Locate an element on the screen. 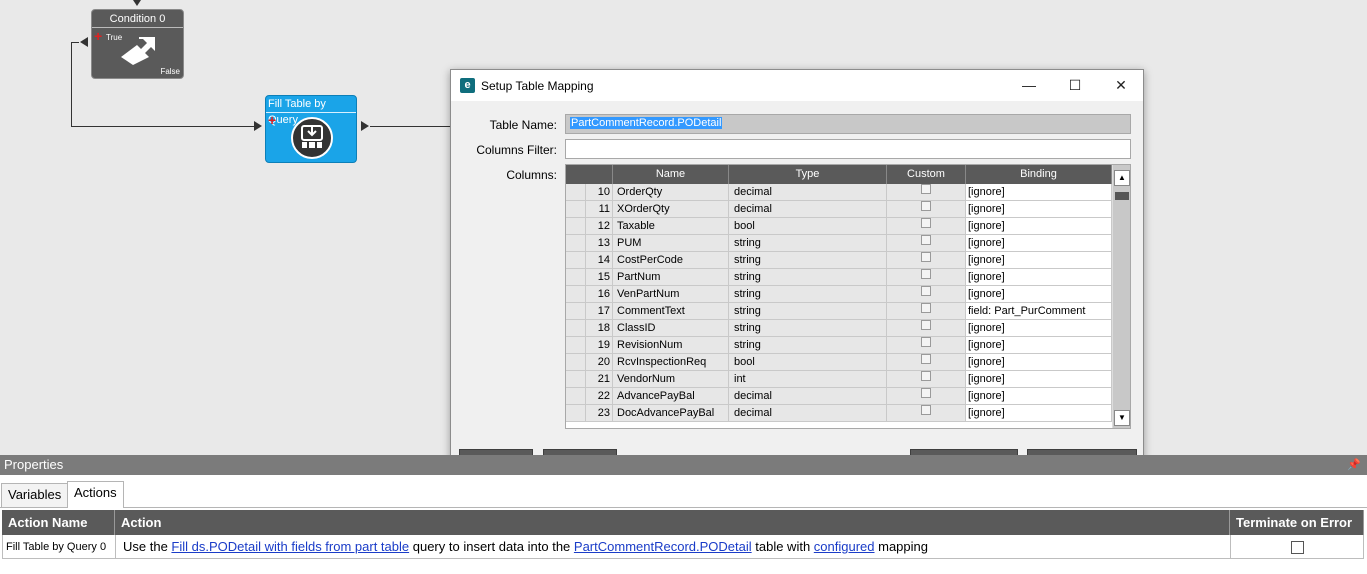 Image resolution: width=1367 pixels, height=574 pixels. mapping-link: configured is located at coordinates (844, 546).